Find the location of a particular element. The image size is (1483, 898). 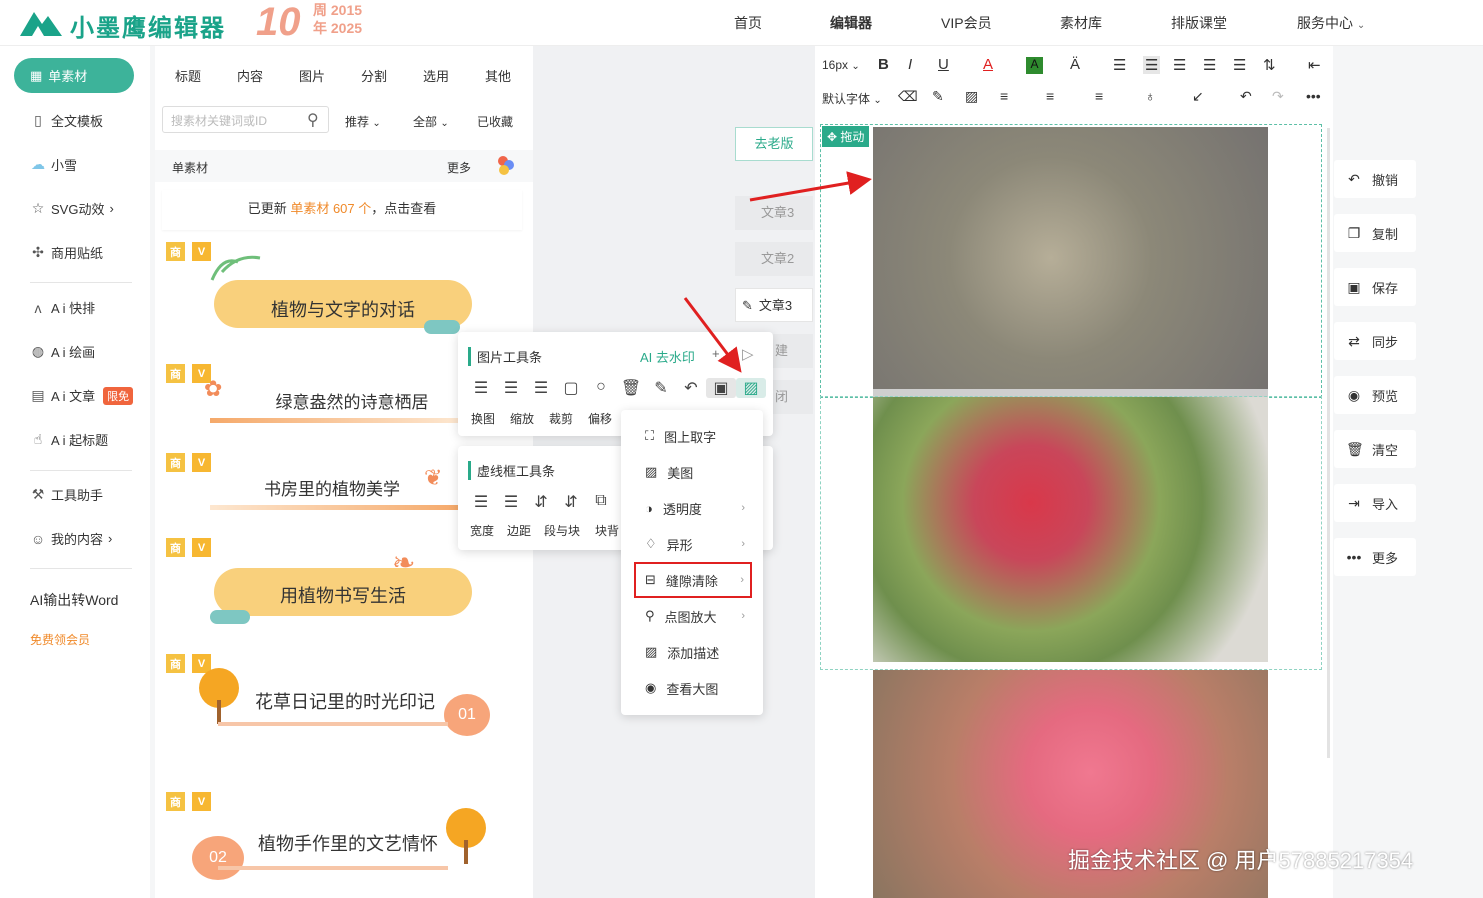

exit-icon: ⇤ is located at coordinates (1314, 65).